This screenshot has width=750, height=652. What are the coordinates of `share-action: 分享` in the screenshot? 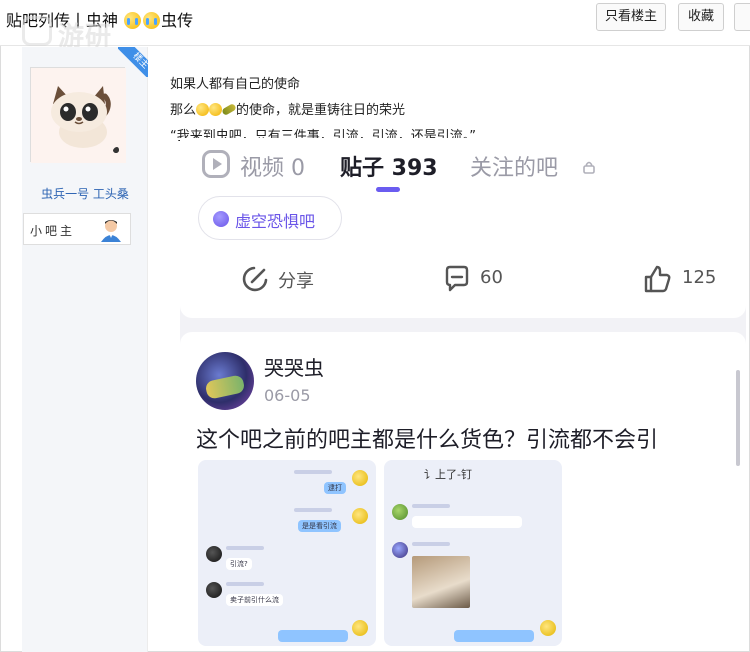 It's located at (285, 279).